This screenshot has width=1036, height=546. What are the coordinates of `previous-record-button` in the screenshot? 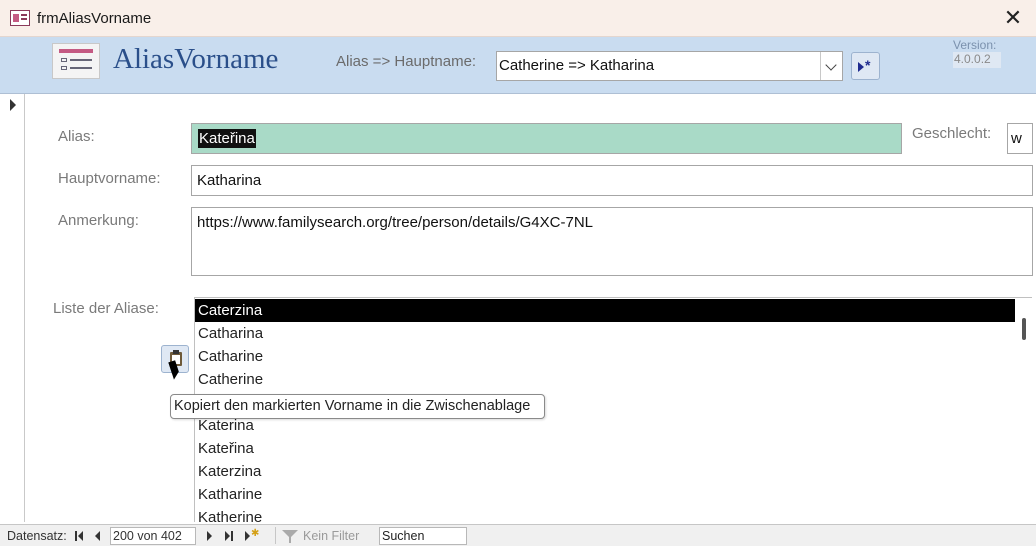 It's located at (98, 536).